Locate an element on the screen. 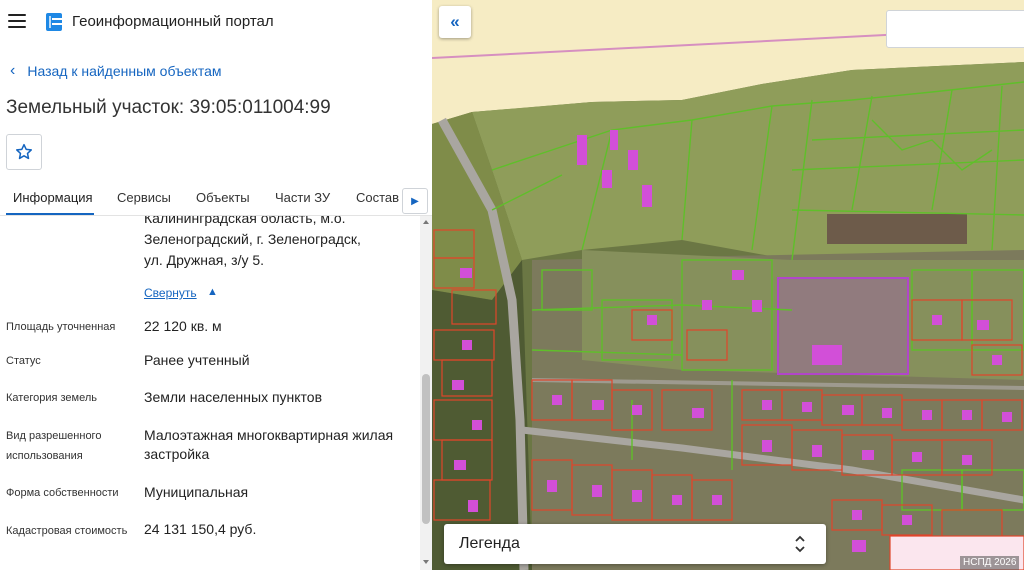 This screenshot has width=1024, height=570. scroll-down-arrow-icon is located at coordinates (426, 562).